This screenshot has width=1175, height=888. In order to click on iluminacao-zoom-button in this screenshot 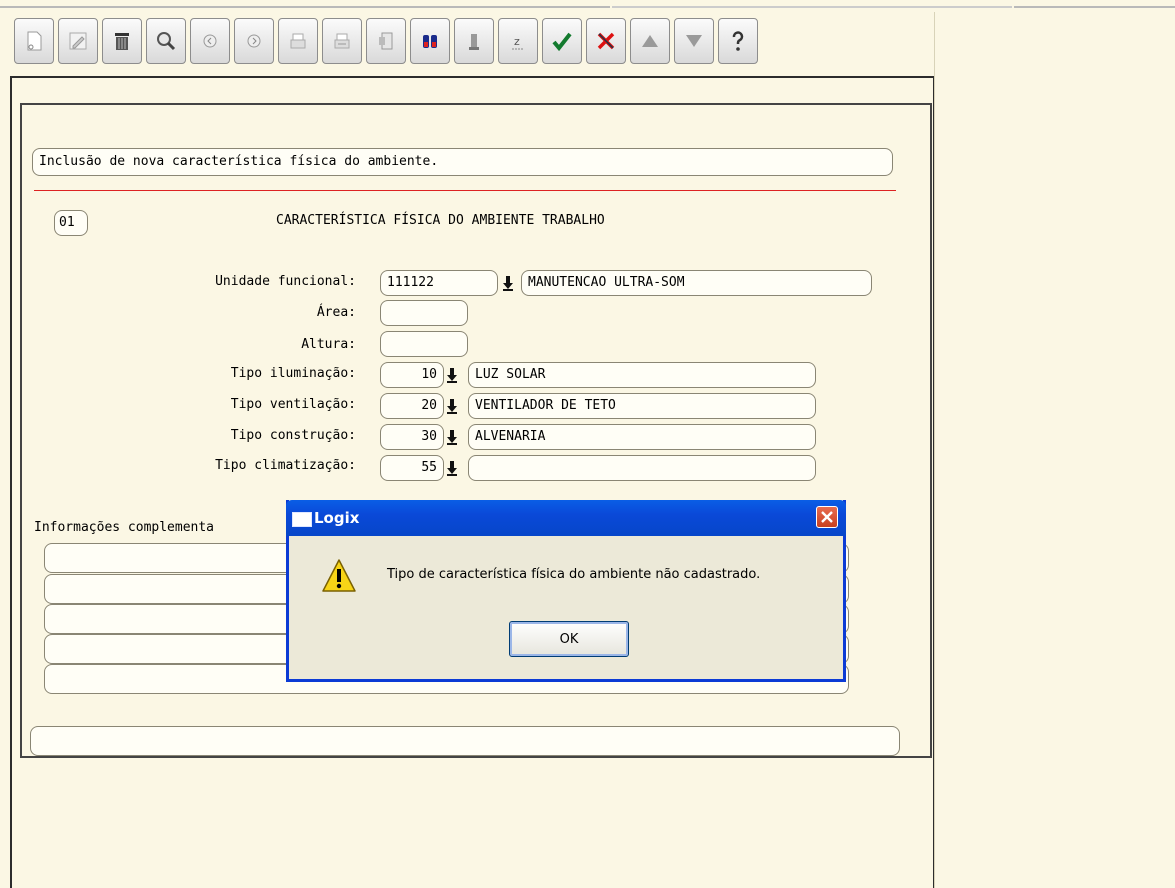, I will do `click(452, 375)`.